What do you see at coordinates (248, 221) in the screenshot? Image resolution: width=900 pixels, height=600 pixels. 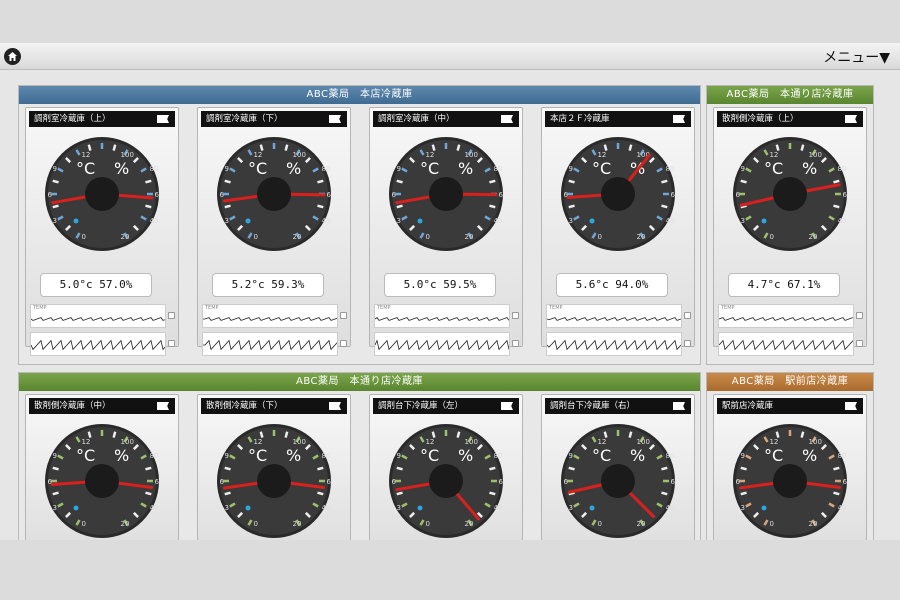 I see `status-dot` at bounding box center [248, 221].